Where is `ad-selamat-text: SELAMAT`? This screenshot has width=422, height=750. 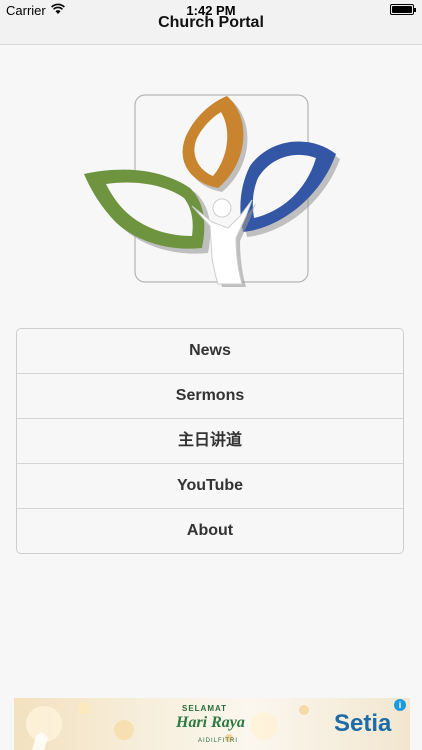 ad-selamat-text: SELAMAT is located at coordinates (205, 708).